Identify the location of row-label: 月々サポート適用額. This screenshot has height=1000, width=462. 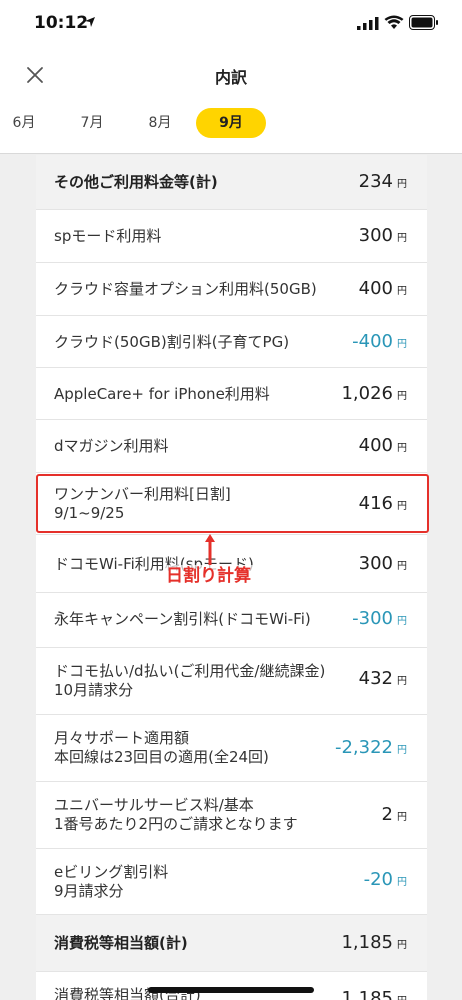
(122, 738).